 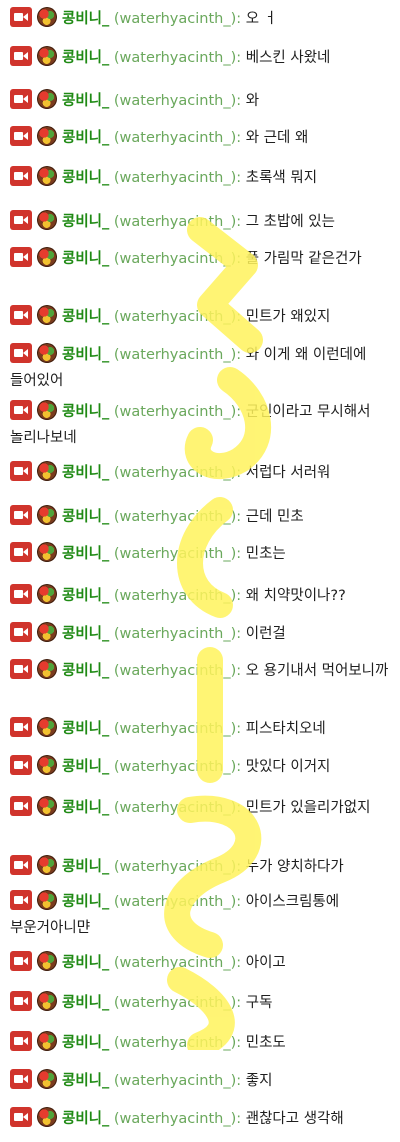 I want to click on chat-message: 콩비니_ (waterhyacinth_): 아이고, so click(x=202, y=963).